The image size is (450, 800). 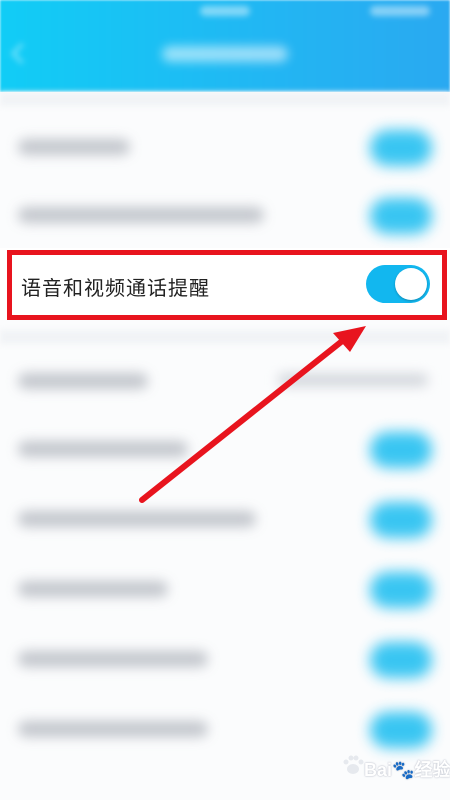 I want to click on paw-logo-icon, so click(x=353, y=764).